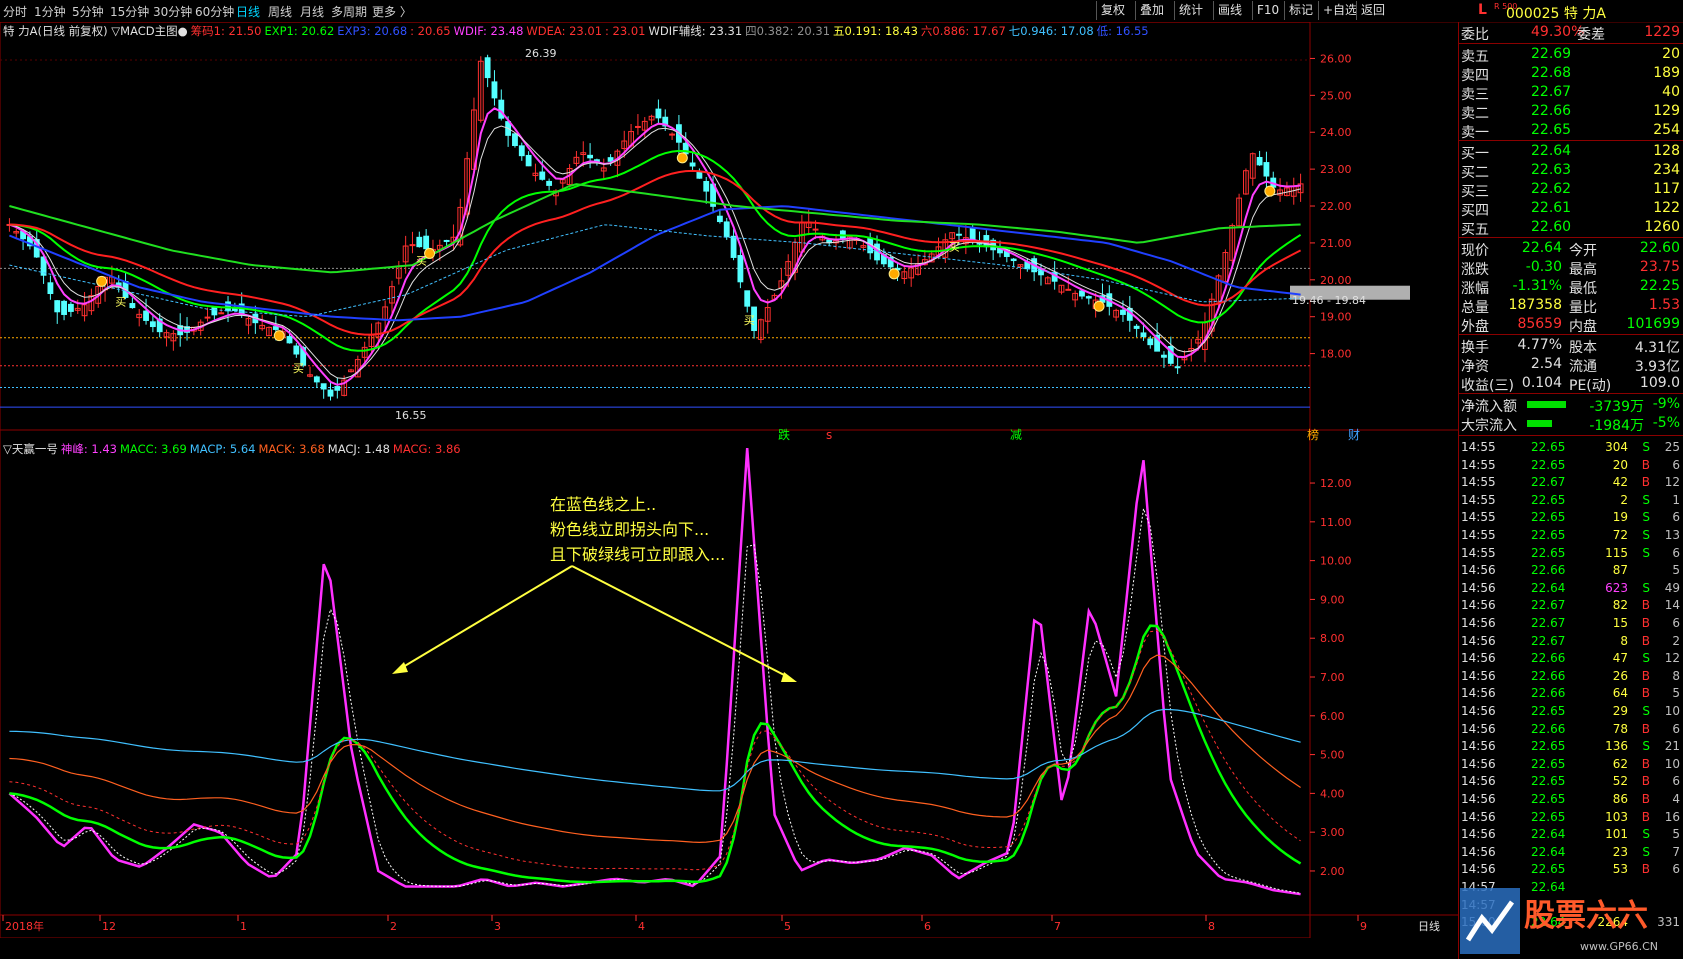  I want to click on tick-row-0: 14:55 22.65 304 S 25, so click(1571, 447).